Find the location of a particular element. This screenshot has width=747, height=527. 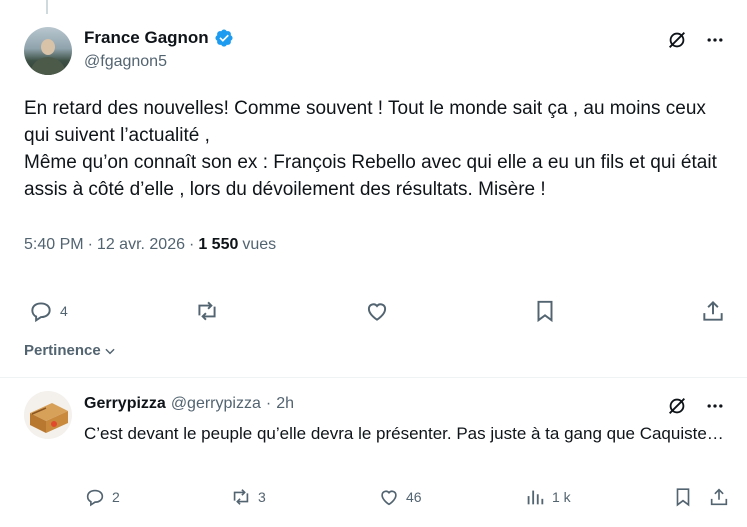

views-label: vues is located at coordinates (259, 244).